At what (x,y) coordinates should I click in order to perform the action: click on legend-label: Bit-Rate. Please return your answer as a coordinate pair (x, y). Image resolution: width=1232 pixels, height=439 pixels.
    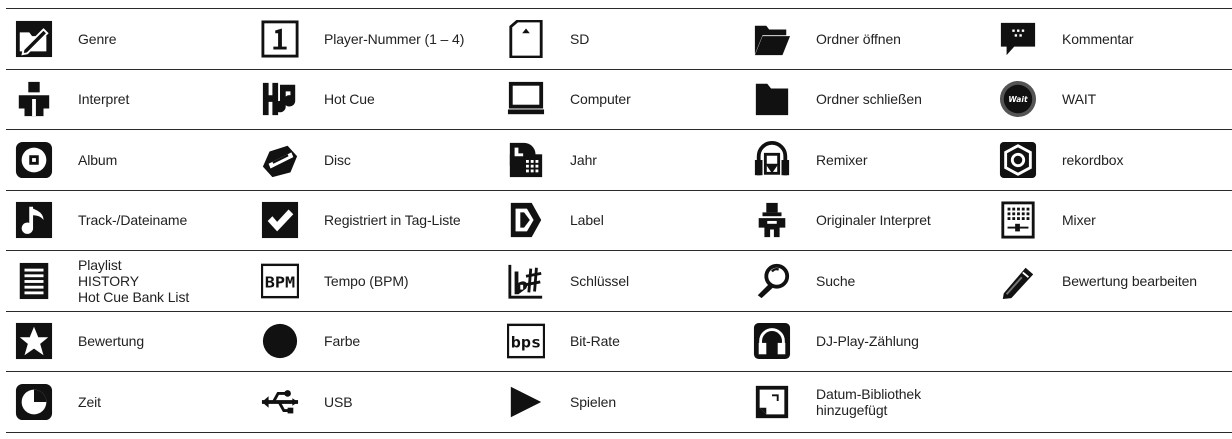
    Looking at the image, I should click on (595, 341).